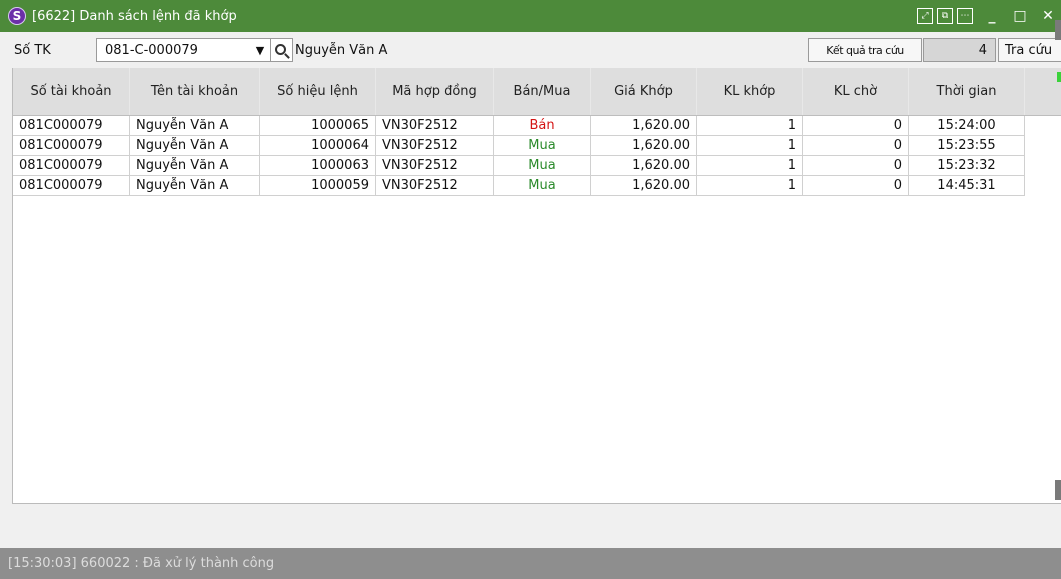 Image resolution: width=1061 pixels, height=579 pixels. I want to click on window-controls: ⤢ ⧉ ⋯ _ □ ✕, so click(989, 16).